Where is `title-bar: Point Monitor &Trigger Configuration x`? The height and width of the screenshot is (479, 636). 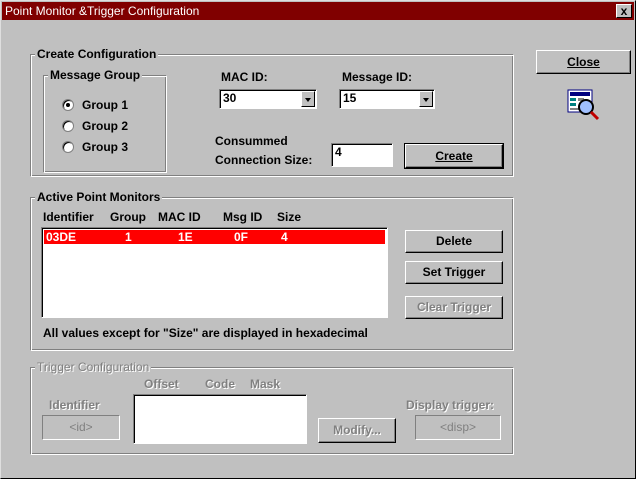
title-bar: Point Monitor &Trigger Configuration x is located at coordinates (318, 11).